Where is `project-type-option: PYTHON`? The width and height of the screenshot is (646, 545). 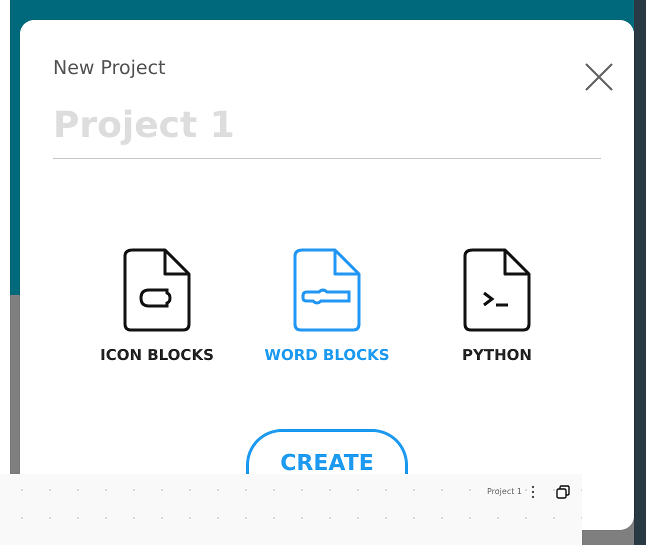
project-type-option: PYTHON is located at coordinates (497, 306).